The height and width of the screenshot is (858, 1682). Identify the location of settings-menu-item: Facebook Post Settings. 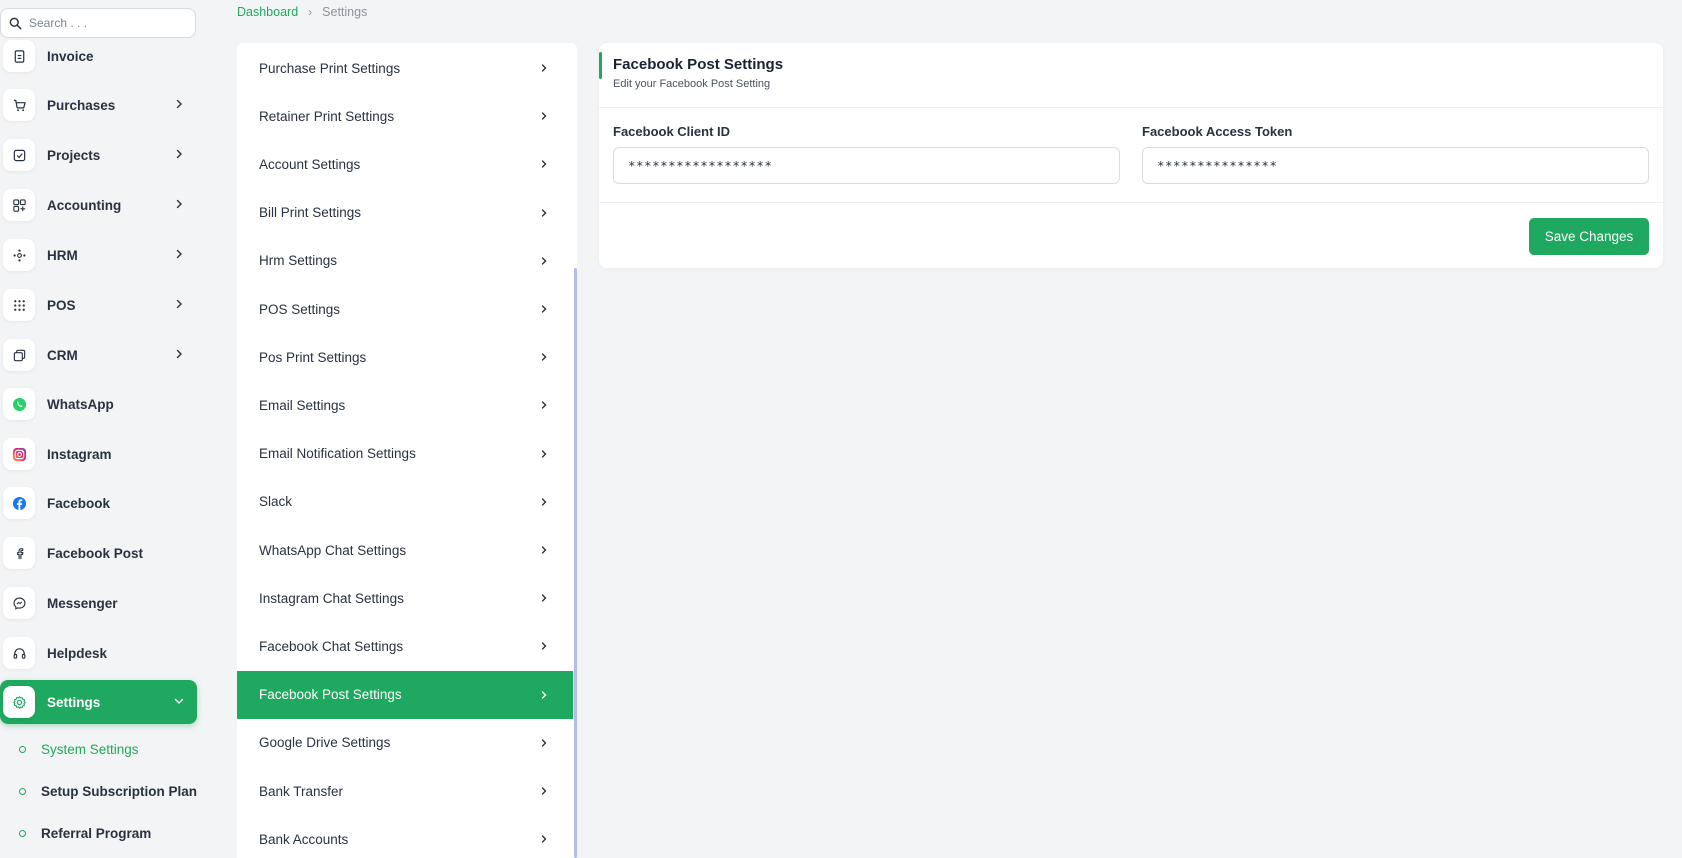
(405, 694).